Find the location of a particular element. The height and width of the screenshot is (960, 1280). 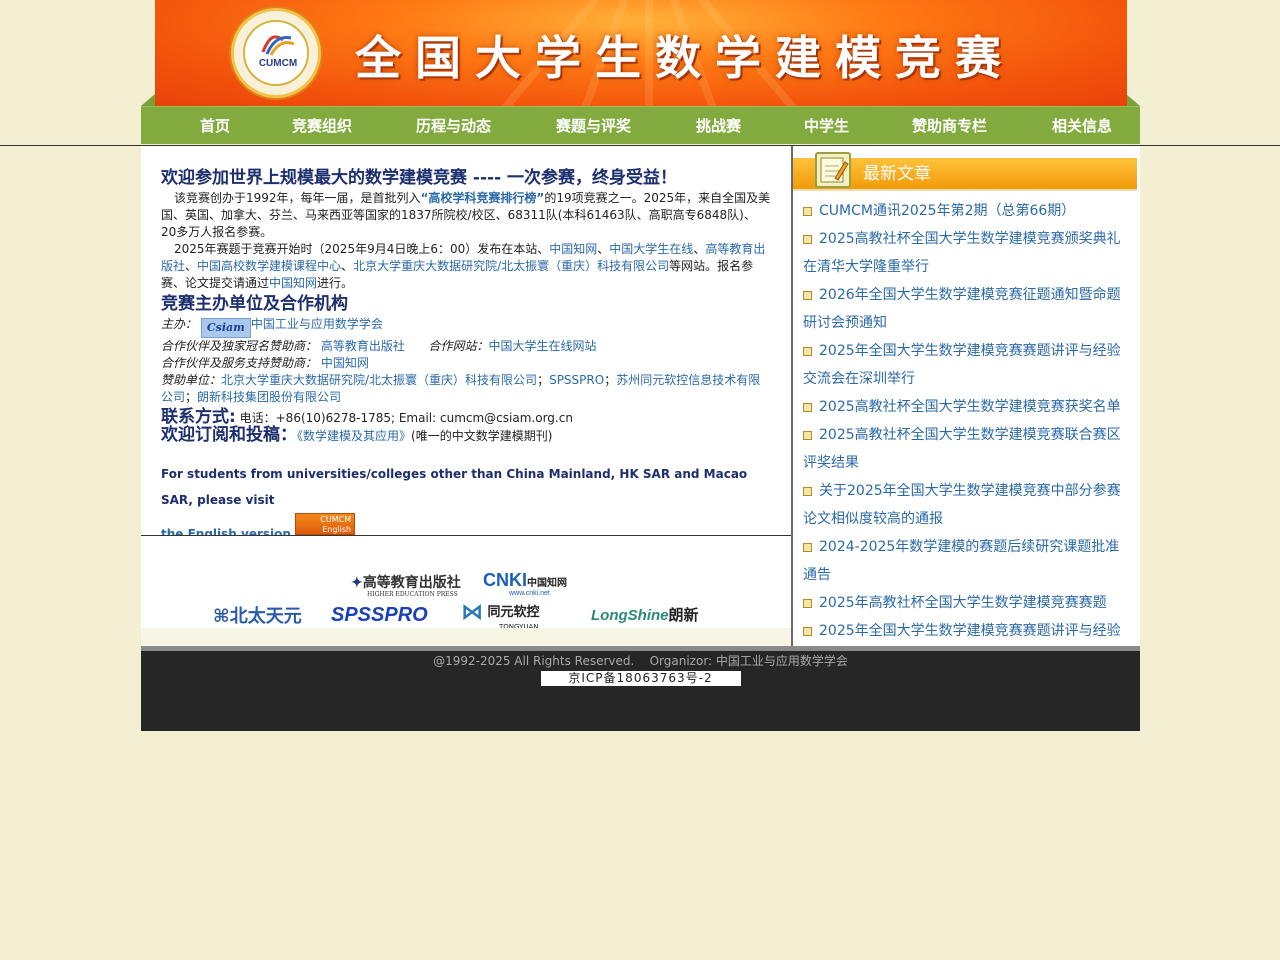

article-item: 2026年全国大学生数学建模竞赛征题通知暨命题研讨会预通知 is located at coordinates (968, 309).